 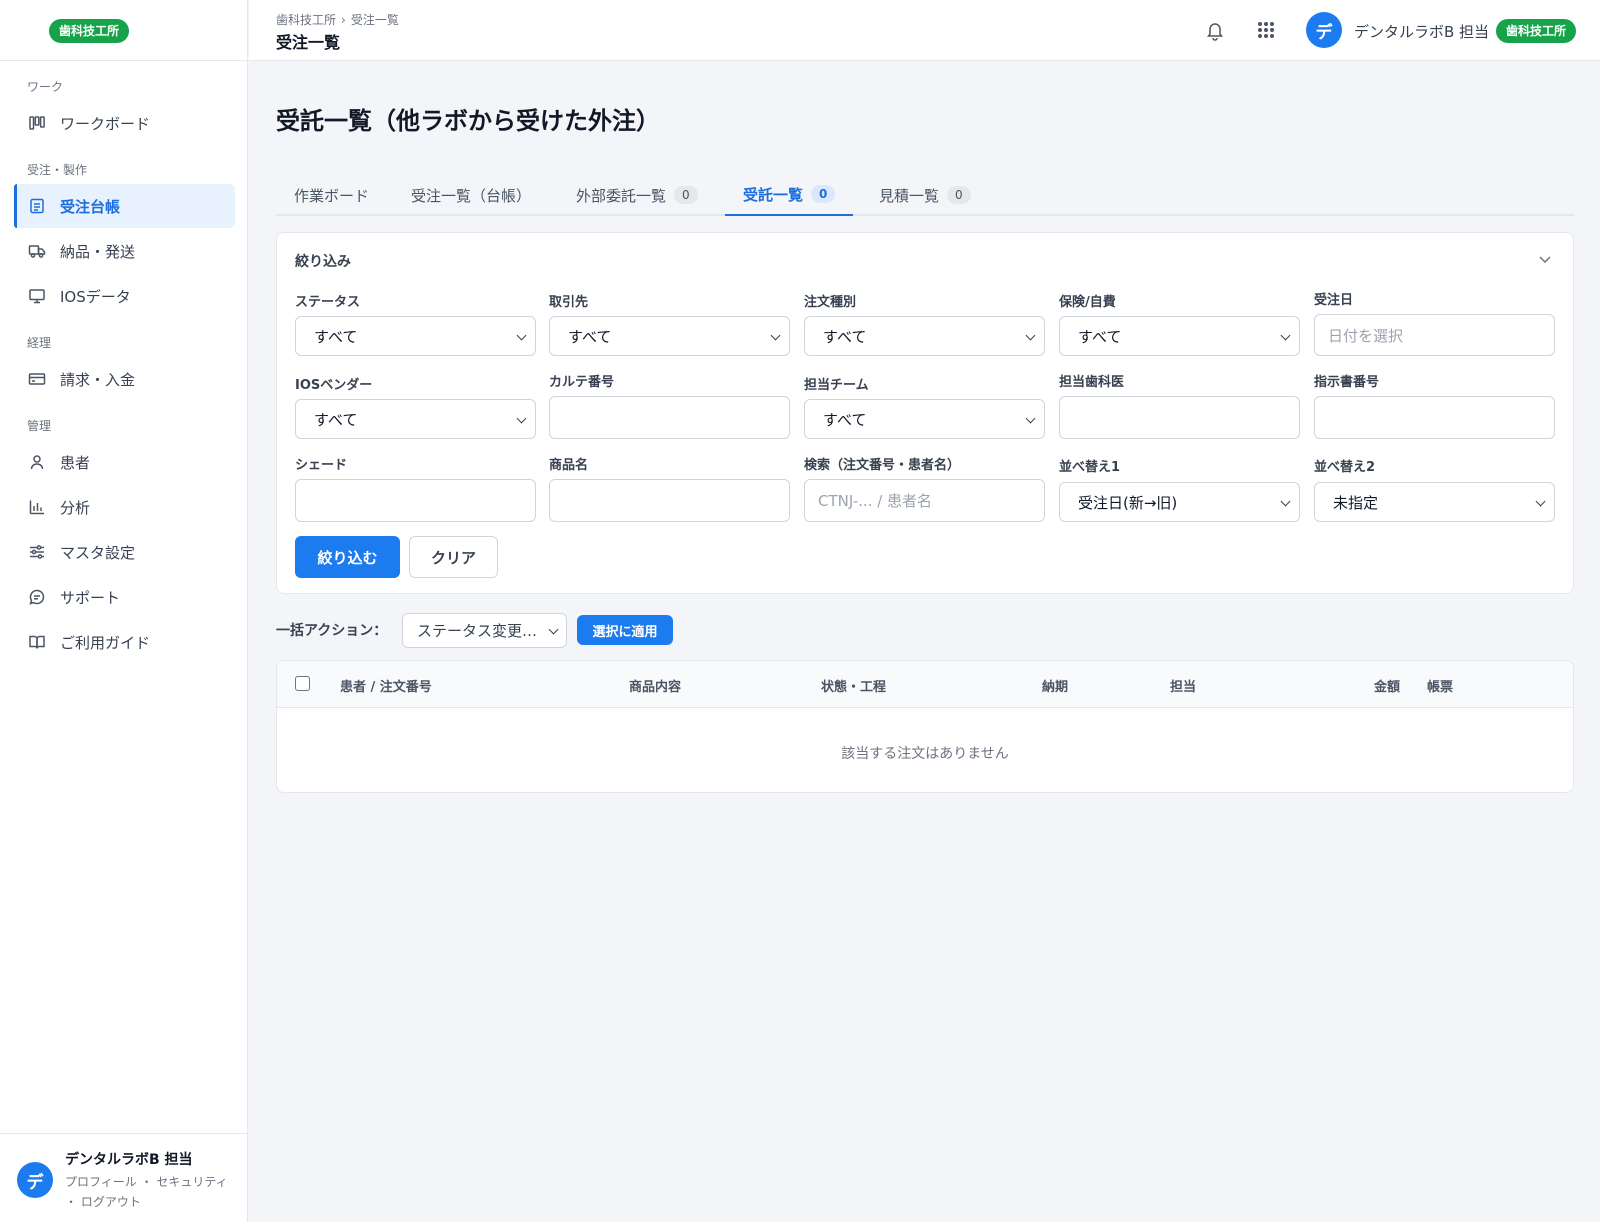 I want to click on sidebar-item-analytics: 分析, so click(x=124, y=507).